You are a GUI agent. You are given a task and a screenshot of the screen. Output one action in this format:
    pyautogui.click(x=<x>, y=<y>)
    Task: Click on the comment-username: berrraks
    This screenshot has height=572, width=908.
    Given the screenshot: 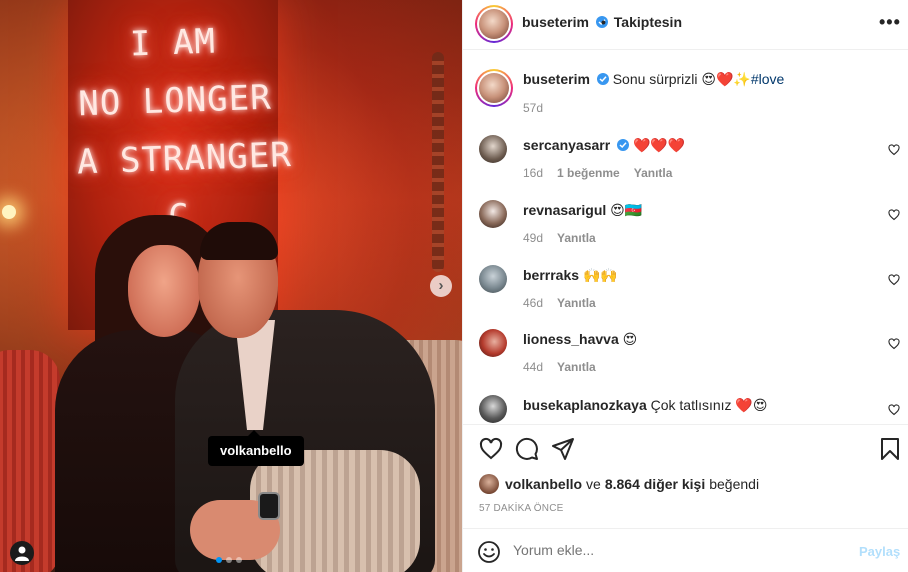 What is the action you would take?
    pyautogui.click(x=551, y=275)
    